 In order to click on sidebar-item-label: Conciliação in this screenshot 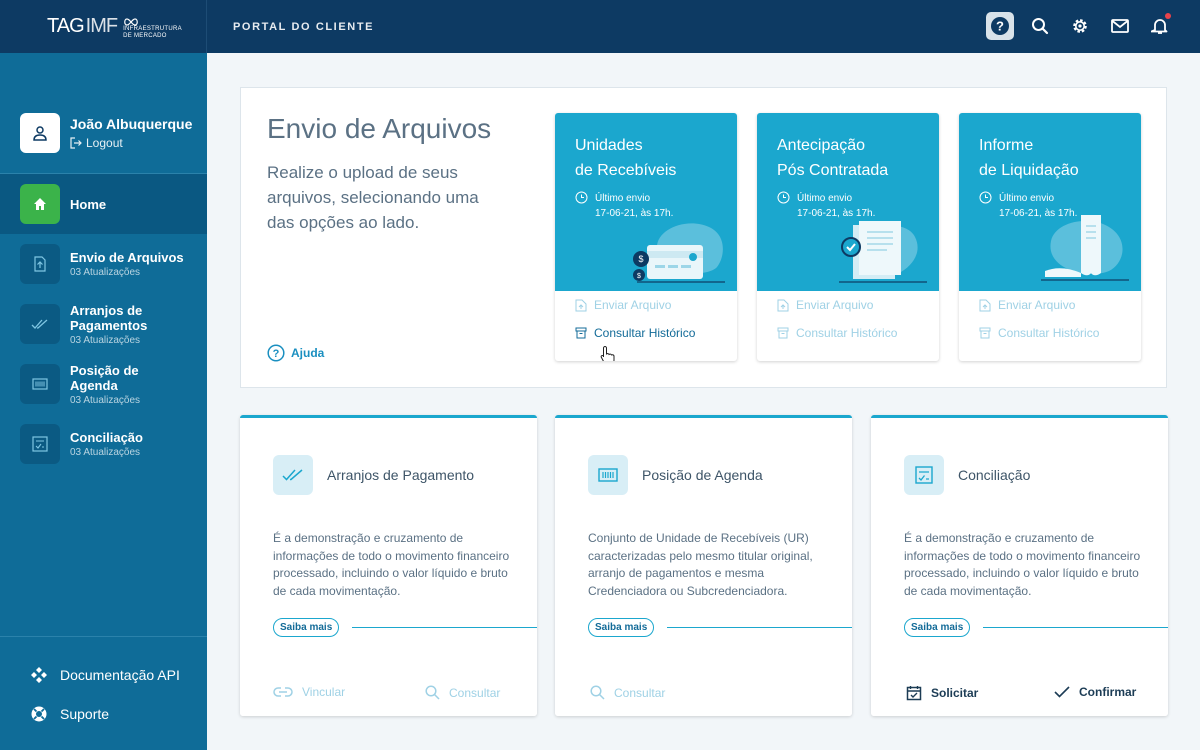, I will do `click(106, 437)`.